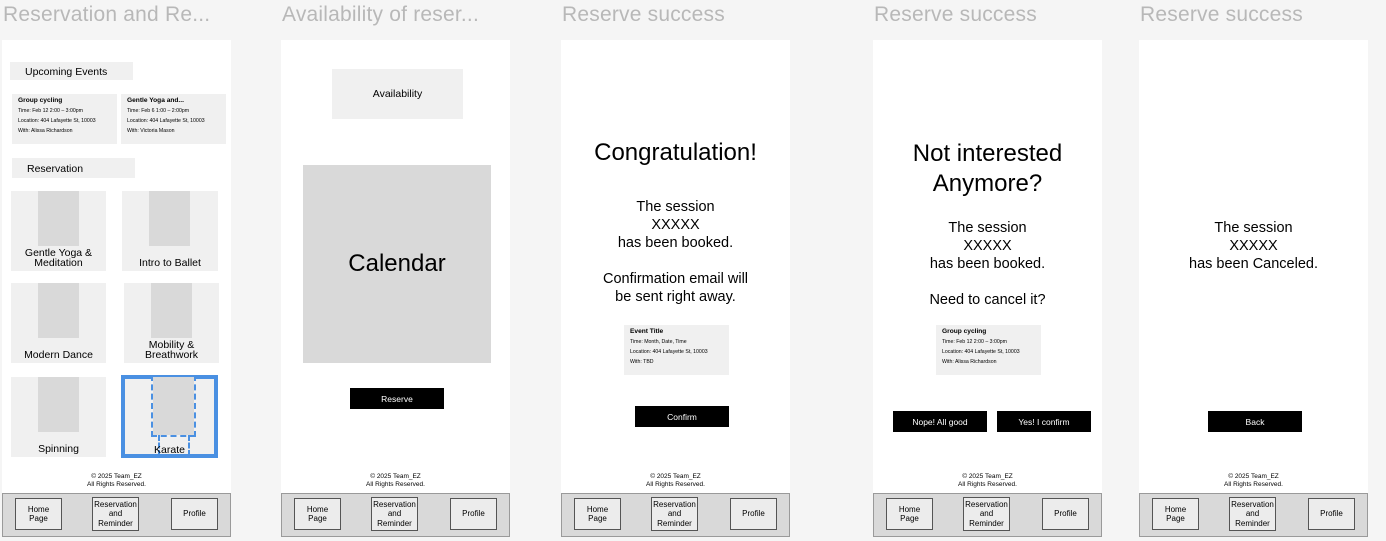  I want to click on class-card-modern-dance: Modern Dance, so click(58, 323).